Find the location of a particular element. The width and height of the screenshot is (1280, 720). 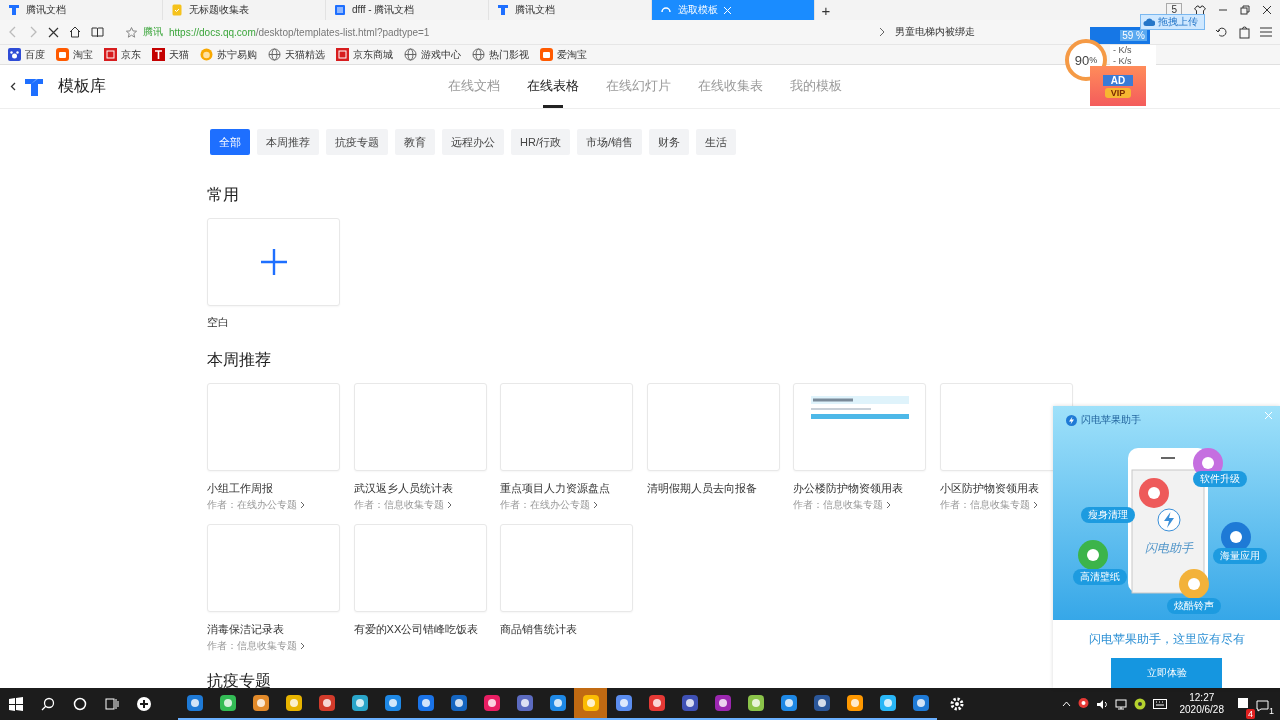

bookmark-link: 苏宁易购 is located at coordinates (228, 54).